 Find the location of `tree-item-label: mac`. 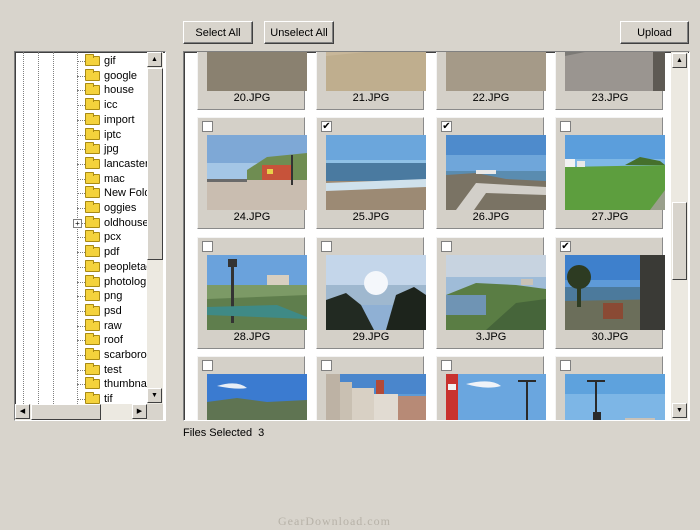

tree-item-label: mac is located at coordinates (114, 178).